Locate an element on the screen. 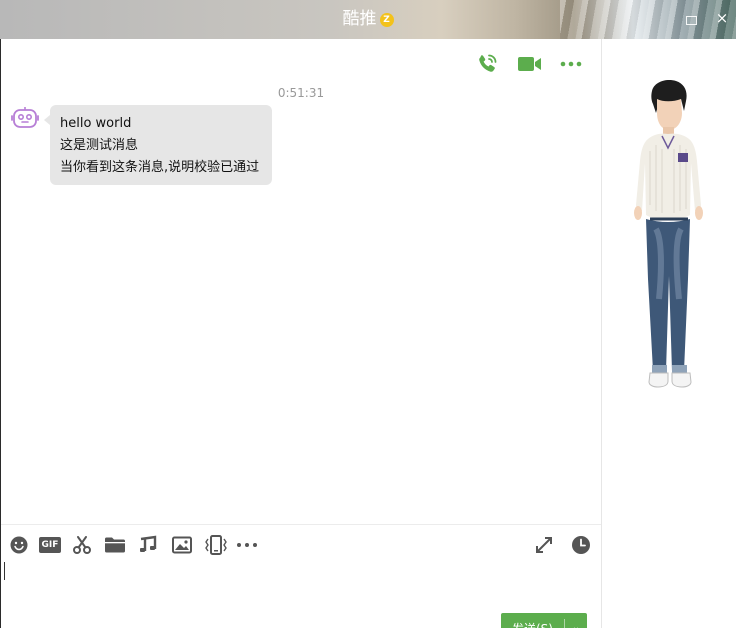 The height and width of the screenshot is (628, 736). send-file-button is located at coordinates (115, 545).